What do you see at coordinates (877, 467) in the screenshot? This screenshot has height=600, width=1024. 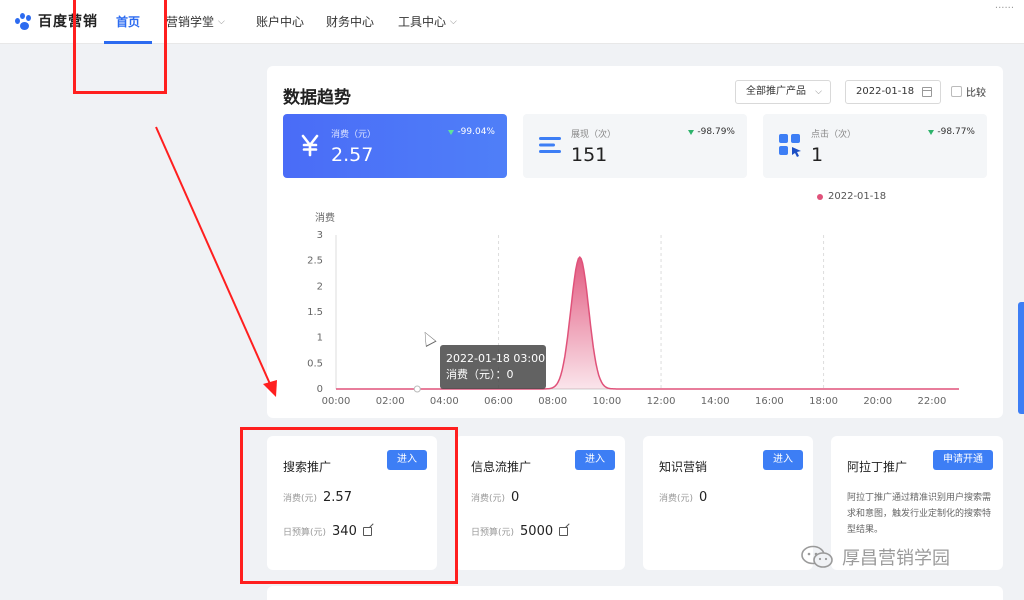 I see `card-title: 阿拉丁推广` at bounding box center [877, 467].